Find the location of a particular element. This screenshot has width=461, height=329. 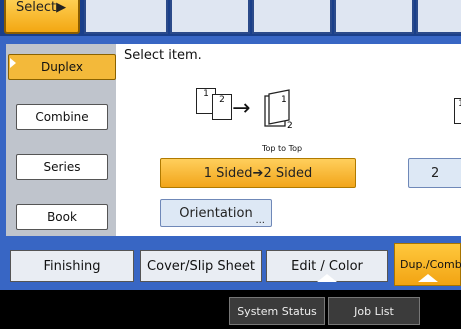

orientation-label: Orientation is located at coordinates (216, 213).